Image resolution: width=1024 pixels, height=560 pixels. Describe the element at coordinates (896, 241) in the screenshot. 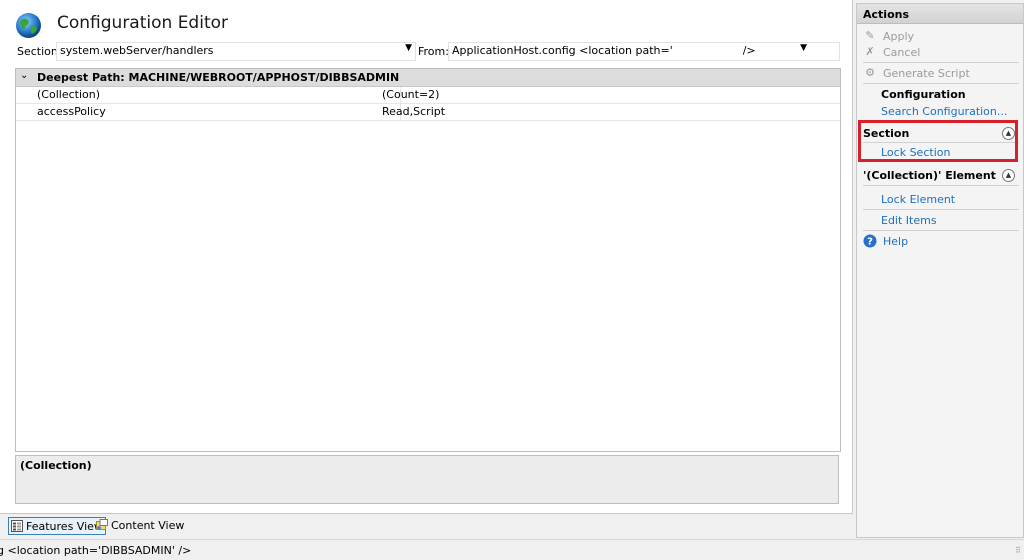

I see `help-label: Help` at that location.